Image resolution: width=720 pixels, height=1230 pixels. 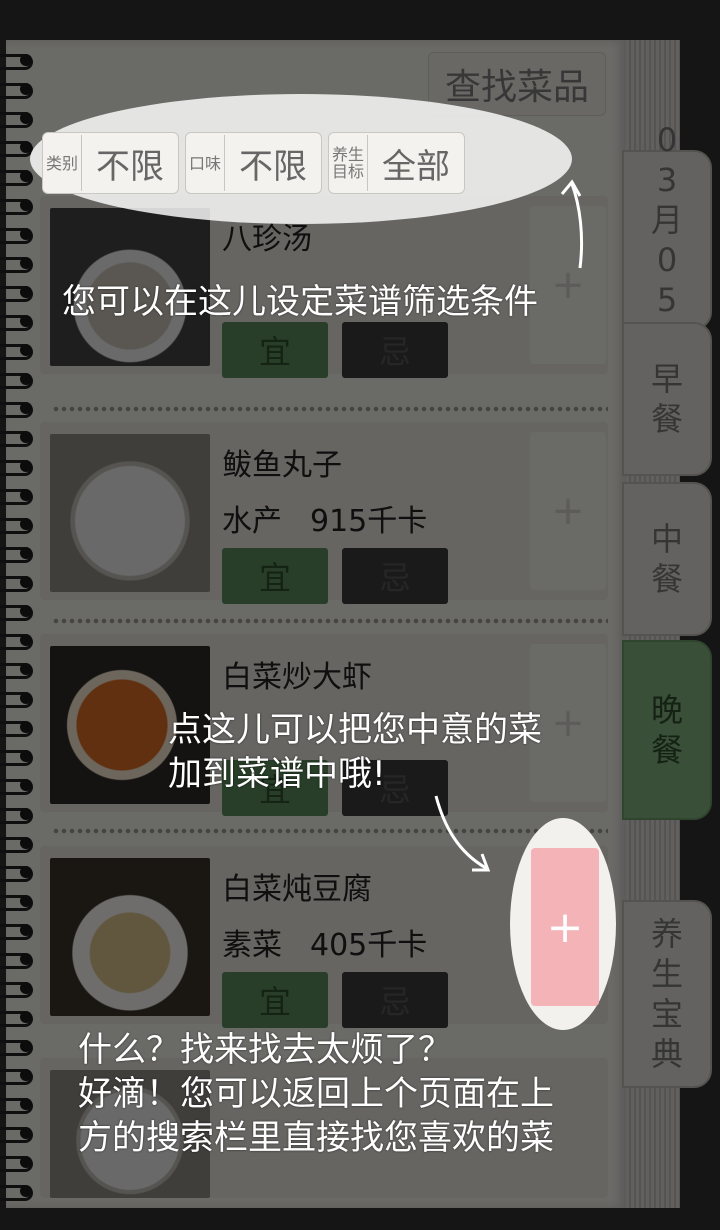 I want to click on filter-health-goal: 养生目标 全部, so click(x=396, y=163).